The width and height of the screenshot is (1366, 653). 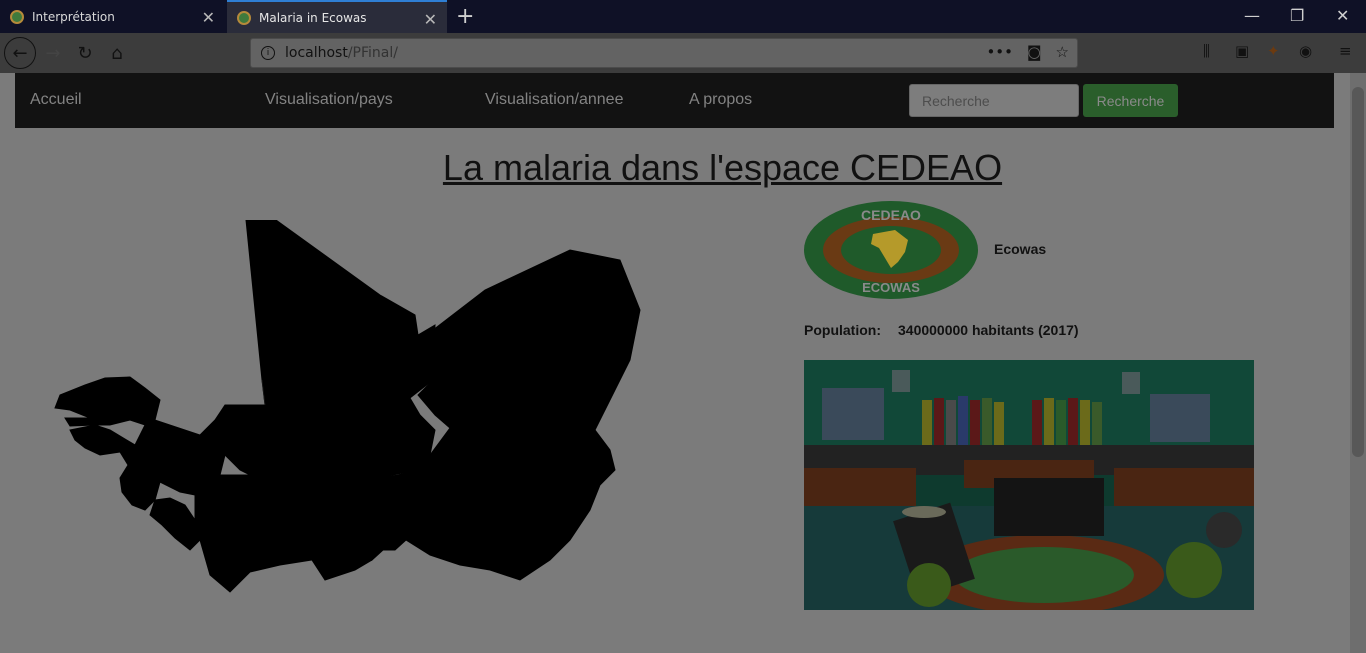 I want to click on extension-icon: ✦, so click(x=1273, y=51).